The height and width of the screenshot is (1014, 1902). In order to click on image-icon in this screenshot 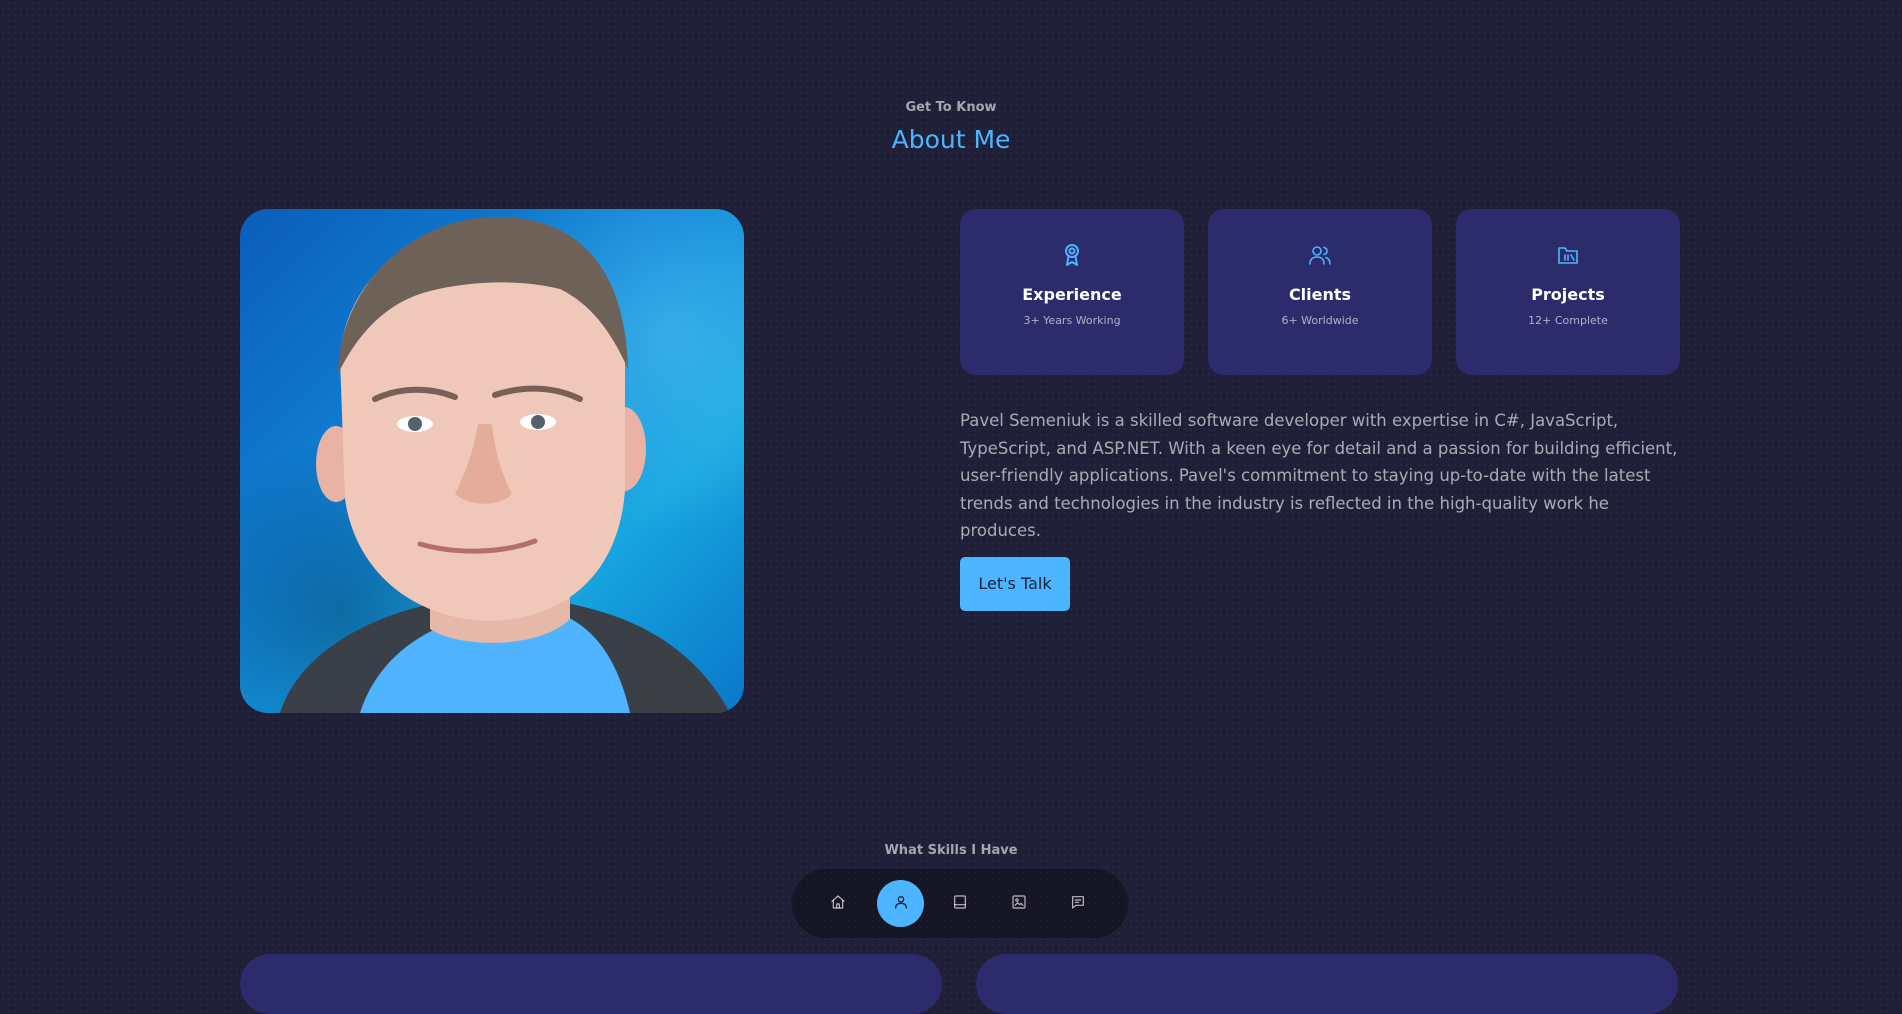, I will do `click(1019, 904)`.